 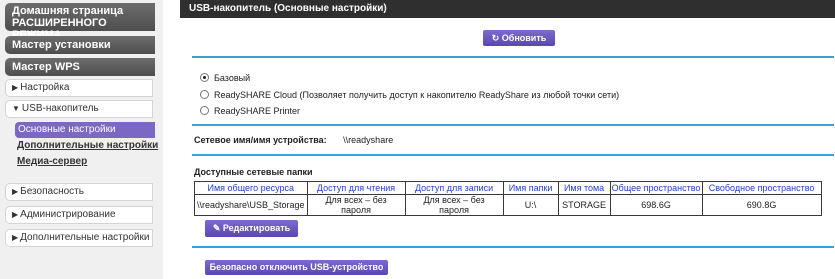 What do you see at coordinates (16, 108) in the screenshot?
I see `chevron-down-icon: ▼` at bounding box center [16, 108].